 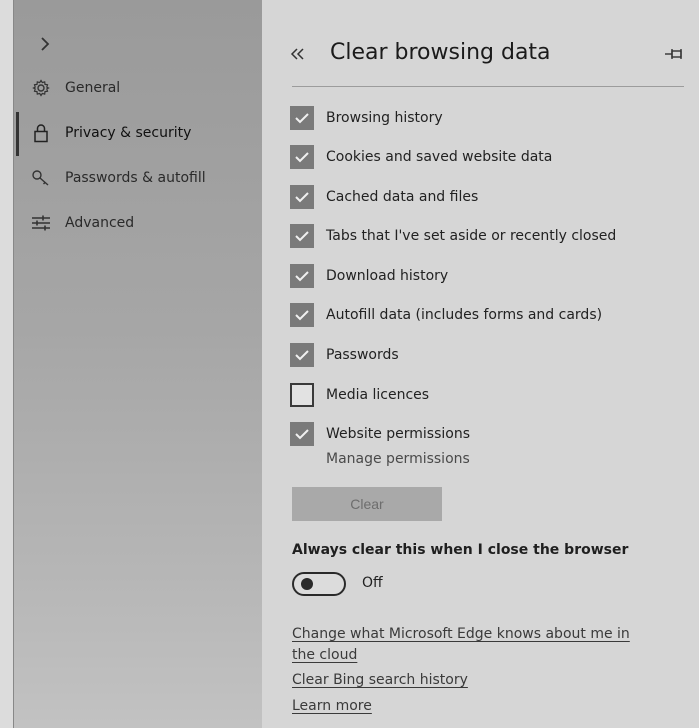 What do you see at coordinates (100, 223) in the screenshot?
I see `sidebar-item-label: Advanced` at bounding box center [100, 223].